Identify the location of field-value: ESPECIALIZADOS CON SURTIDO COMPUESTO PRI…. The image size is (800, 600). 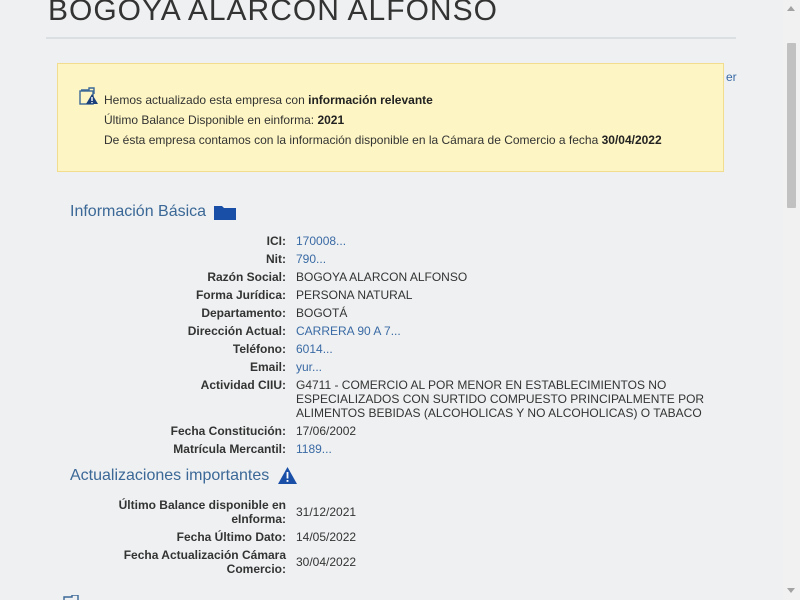
(500, 399).